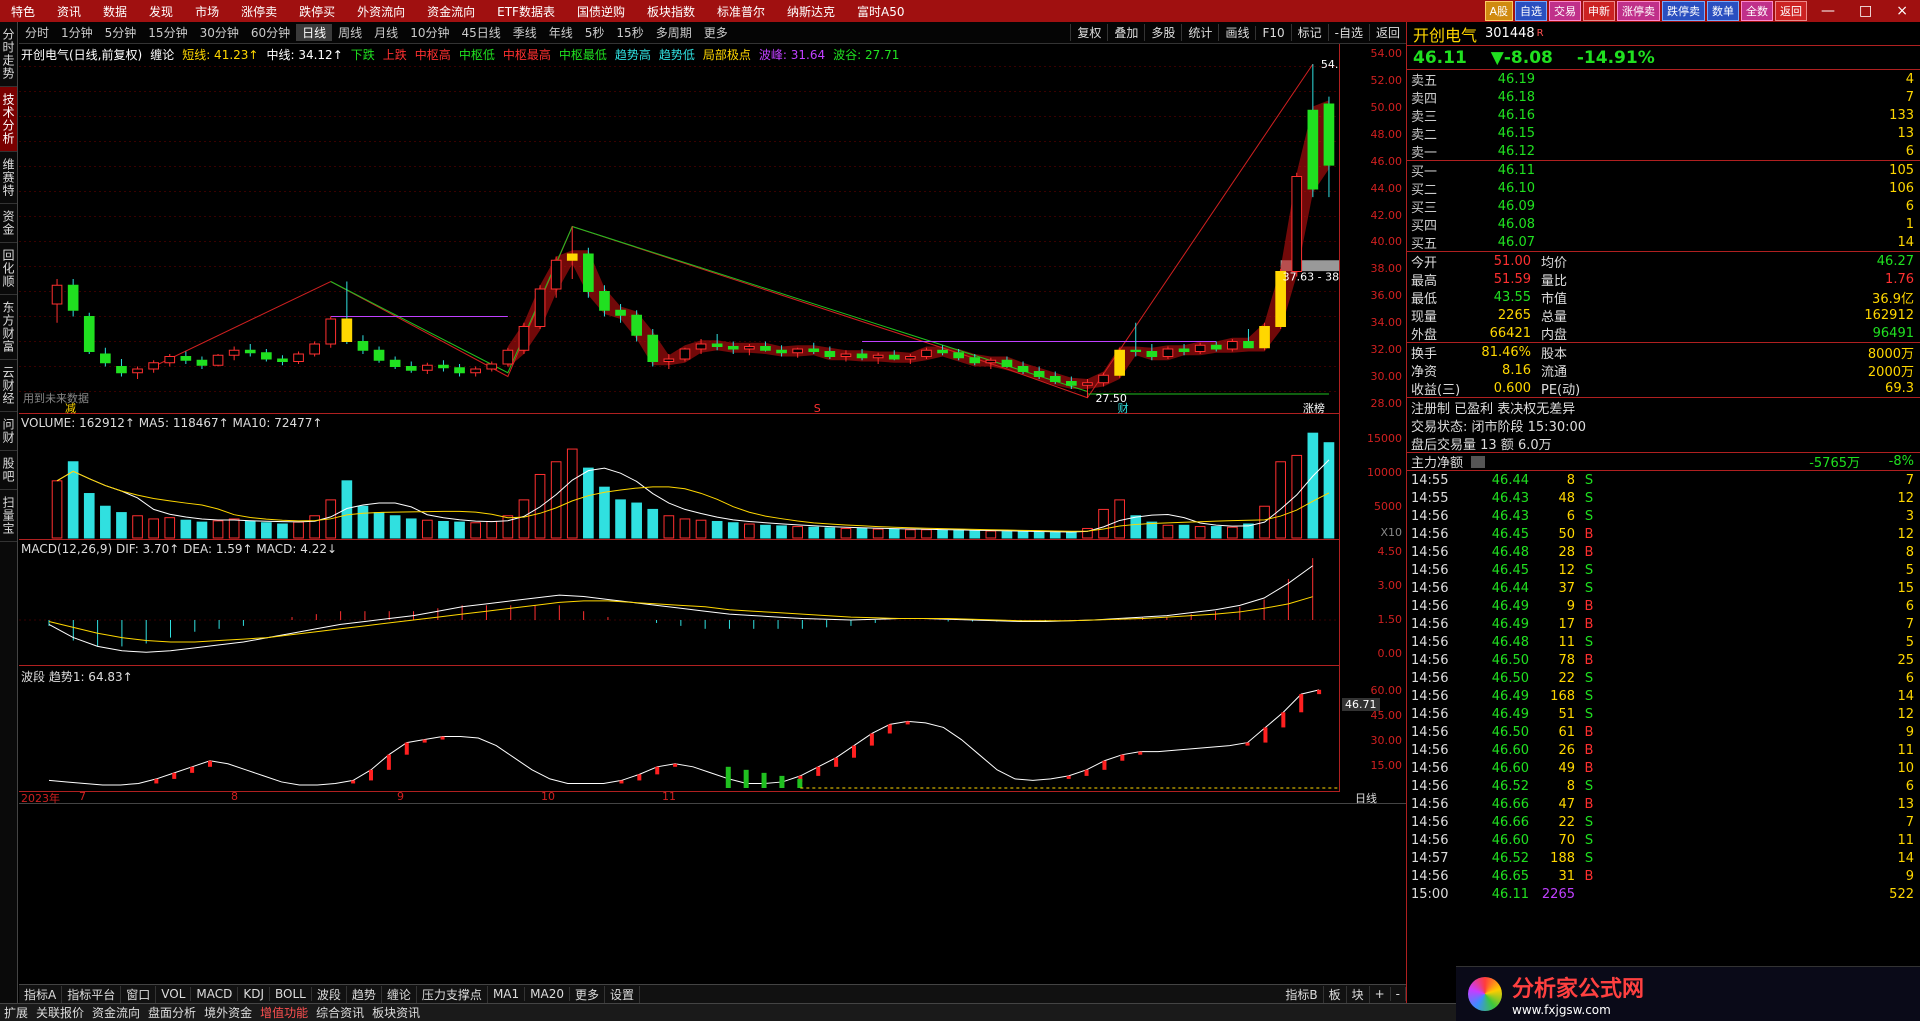 The height and width of the screenshot is (1021, 1920). What do you see at coordinates (1865, 11) in the screenshot?
I see `maximize-icon: □` at bounding box center [1865, 11].